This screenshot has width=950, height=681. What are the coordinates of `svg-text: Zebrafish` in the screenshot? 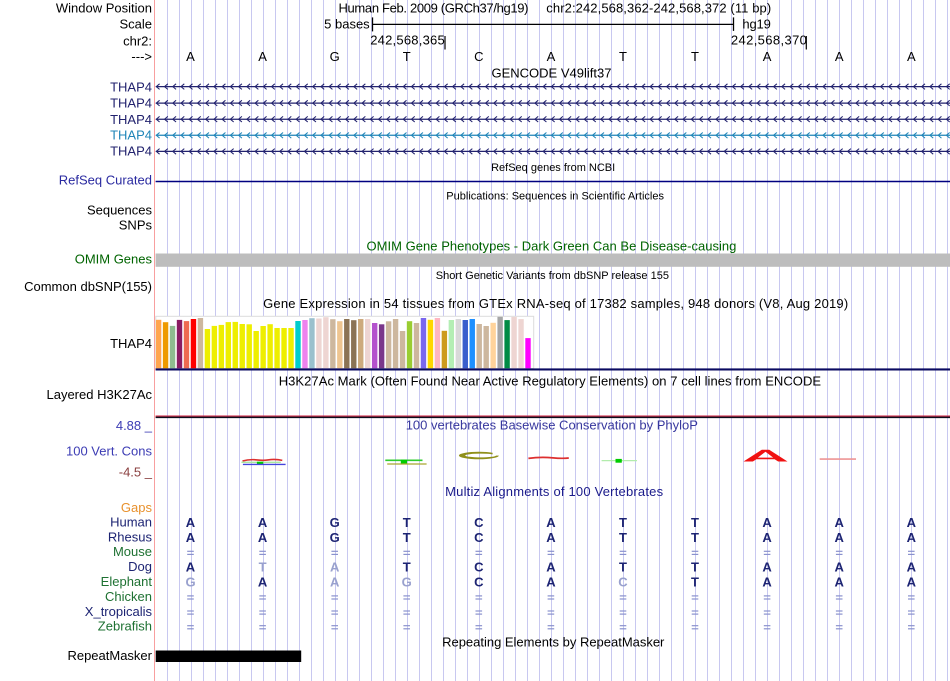 It's located at (125, 626).